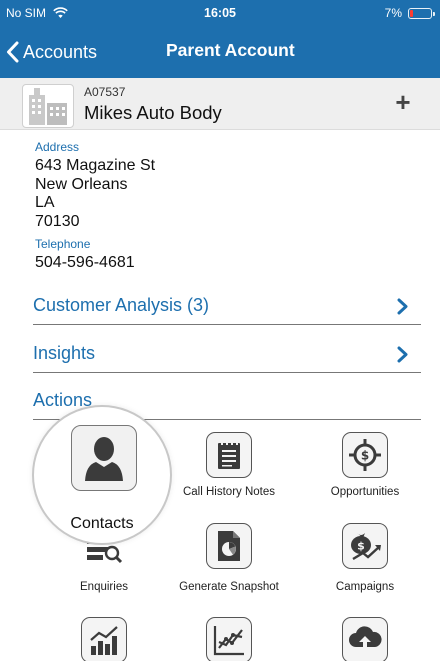 Image resolution: width=440 pixels, height=661 pixels. I want to click on trends-action, so click(229, 639).